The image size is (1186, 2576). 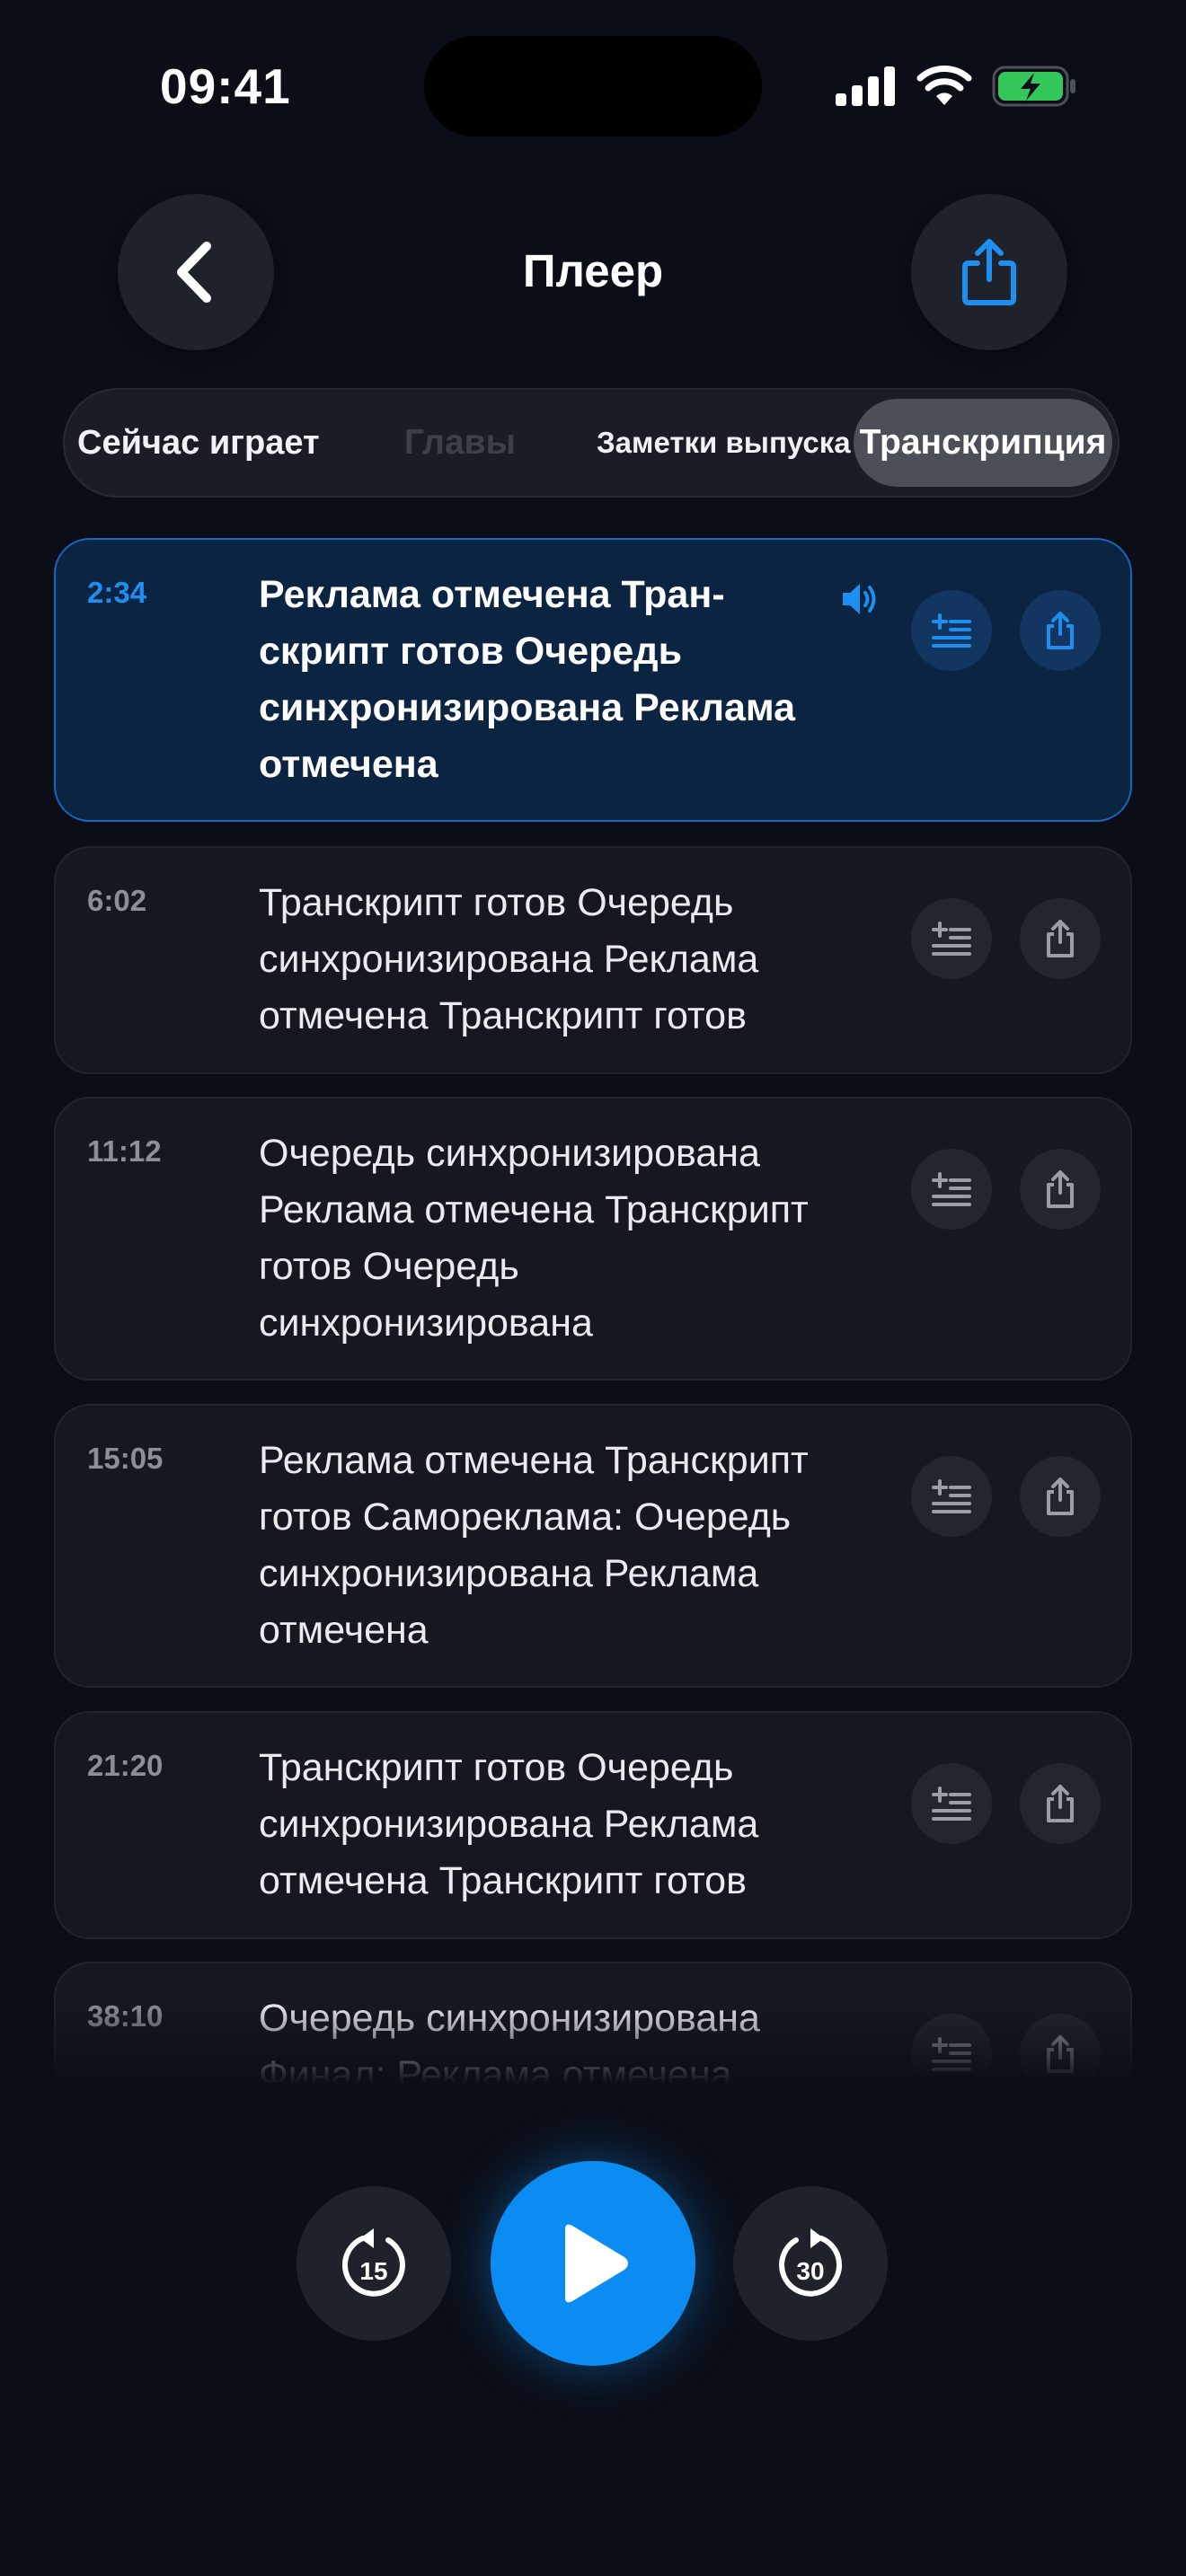 I want to click on wifi-icon, so click(x=944, y=85).